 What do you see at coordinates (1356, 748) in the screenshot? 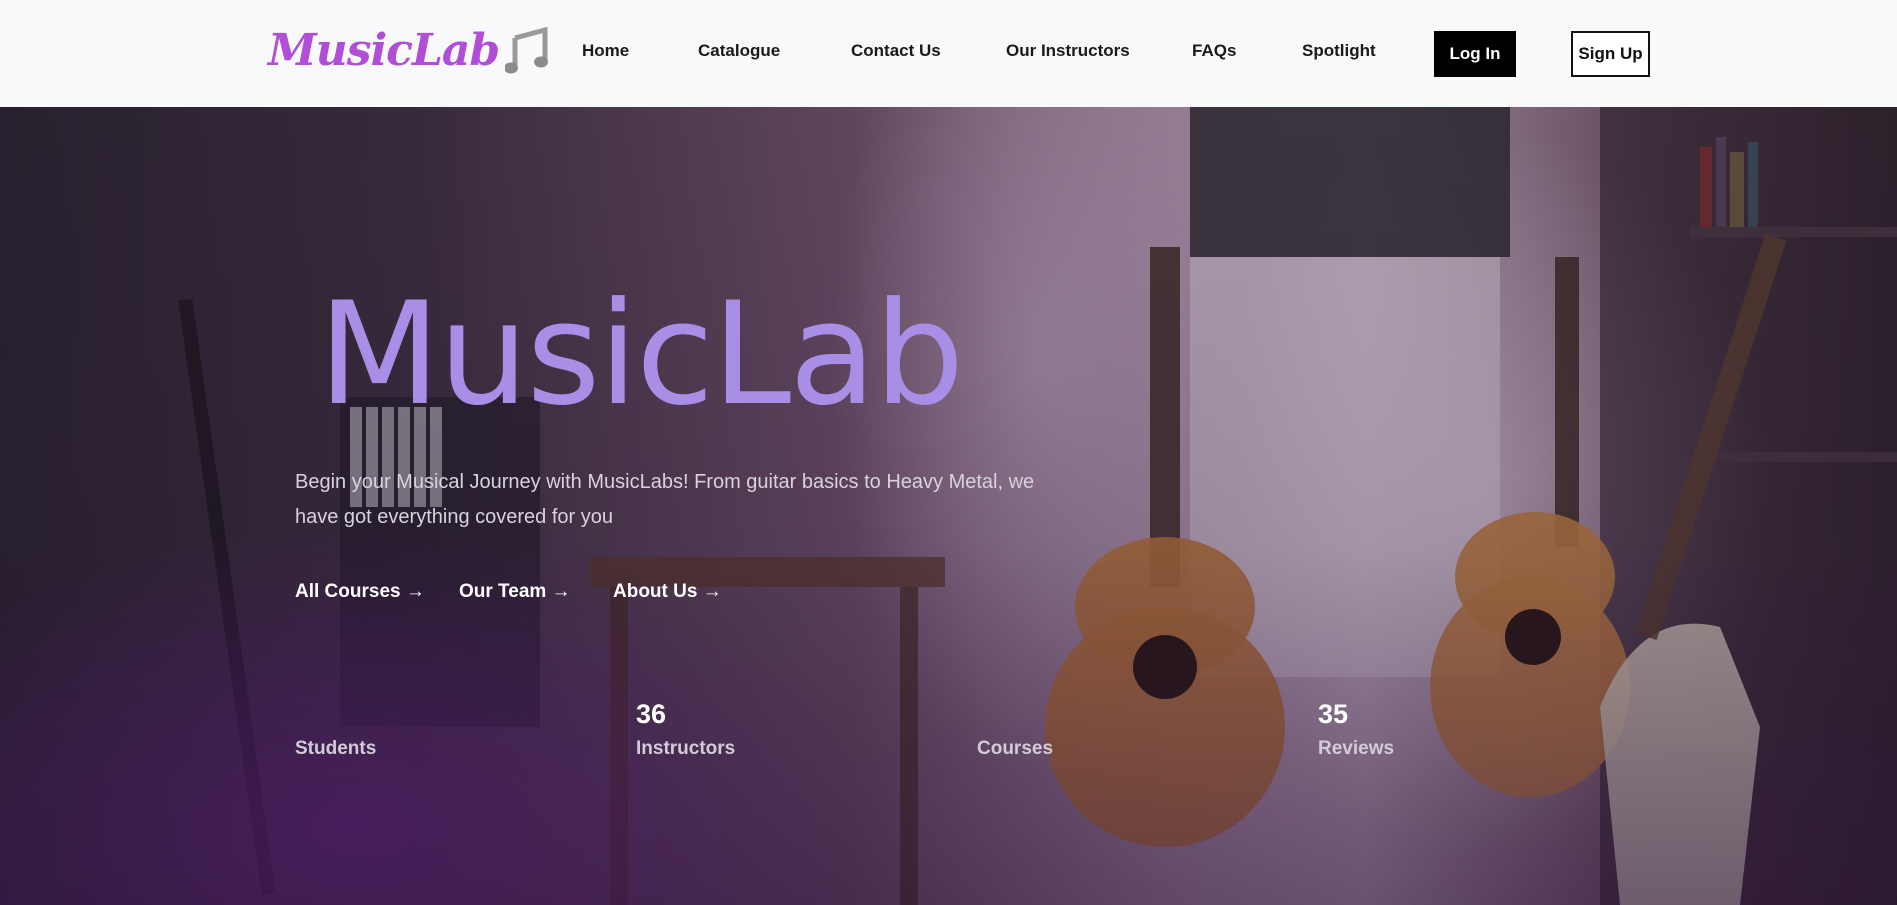
I see `stat-reviews-label: Reviews` at bounding box center [1356, 748].